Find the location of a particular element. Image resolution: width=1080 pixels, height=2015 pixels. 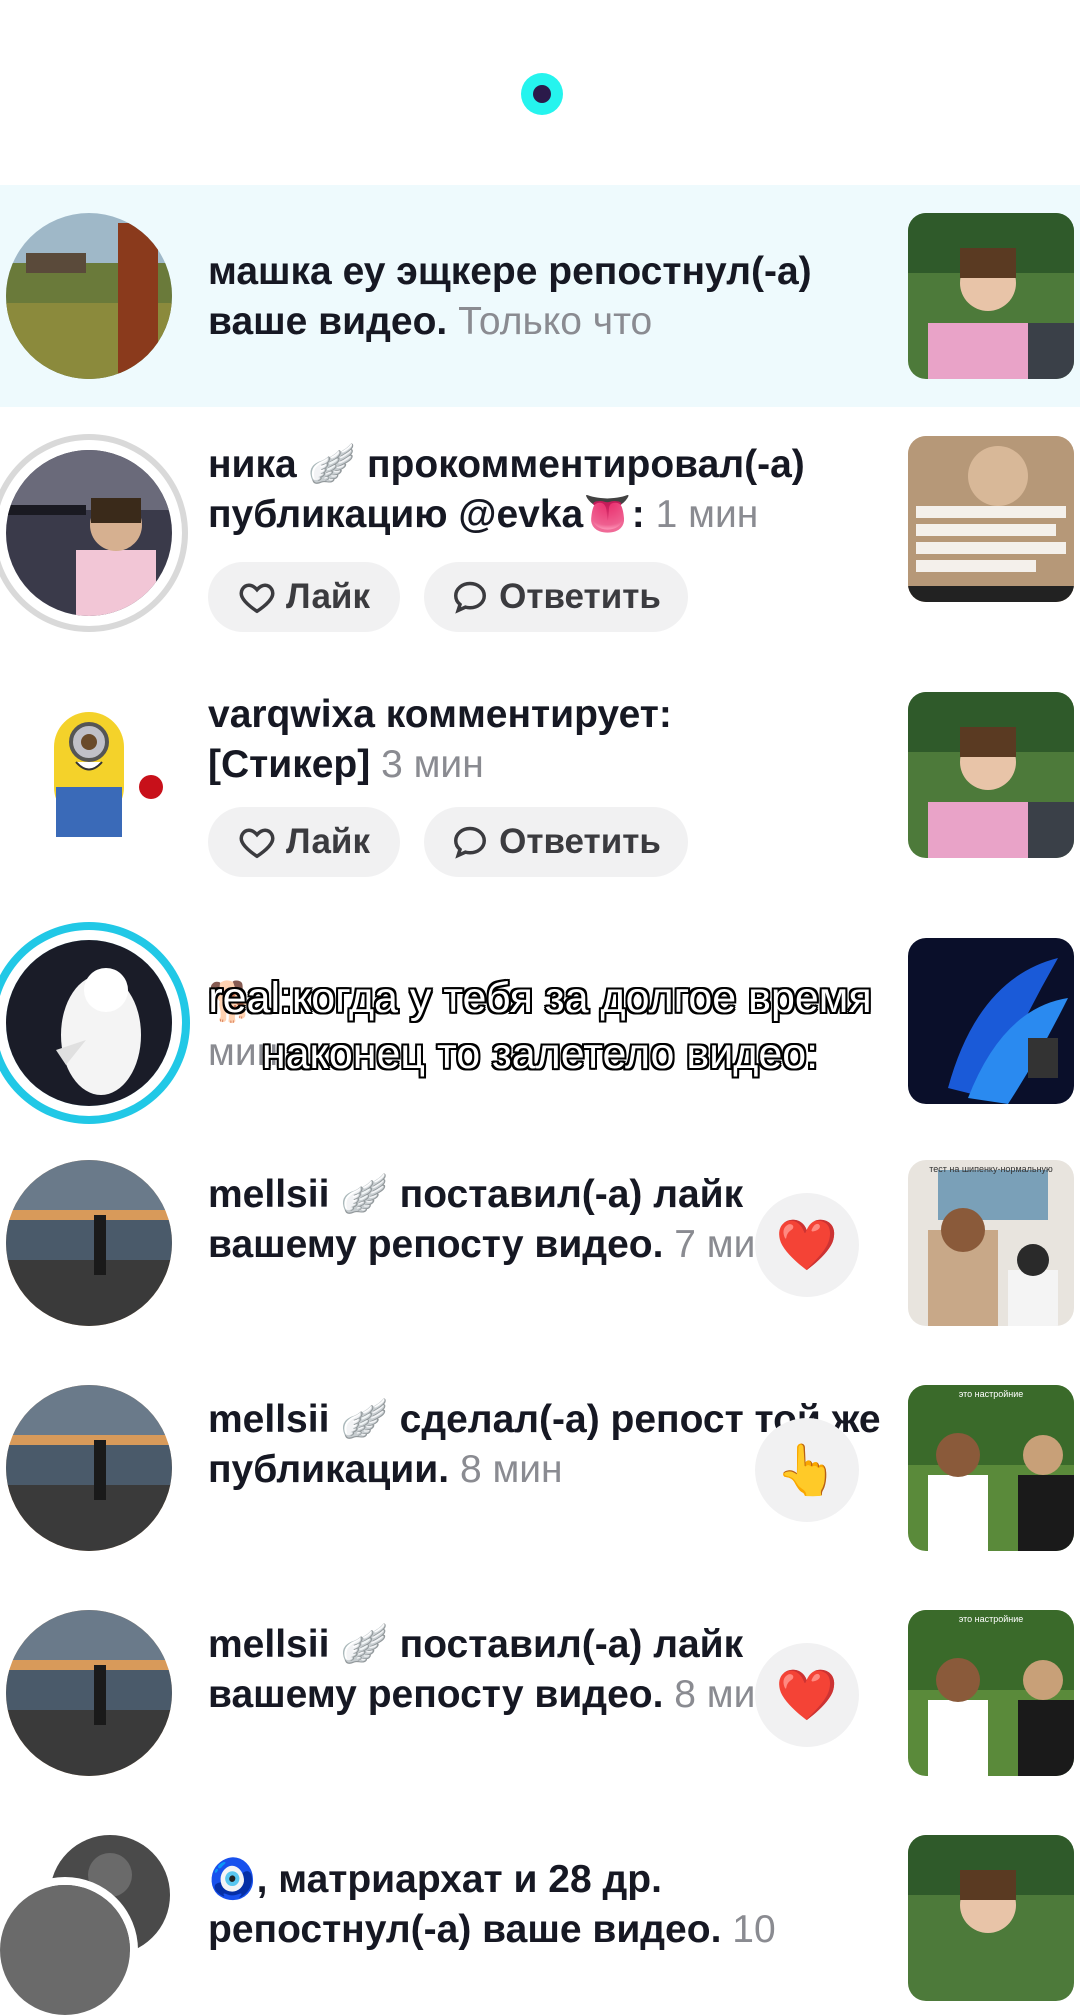

action-text: комментирует: is located at coordinates (528, 714).